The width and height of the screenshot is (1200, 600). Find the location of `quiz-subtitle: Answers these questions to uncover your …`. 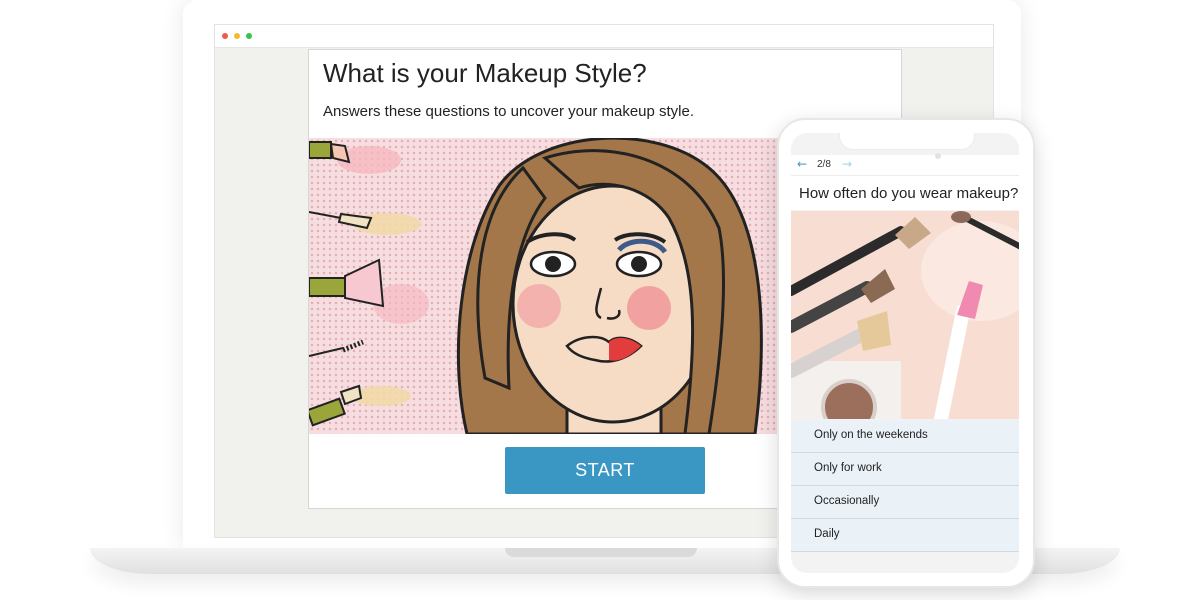

quiz-subtitle: Answers these questions to uncover your … is located at coordinates (509, 111).